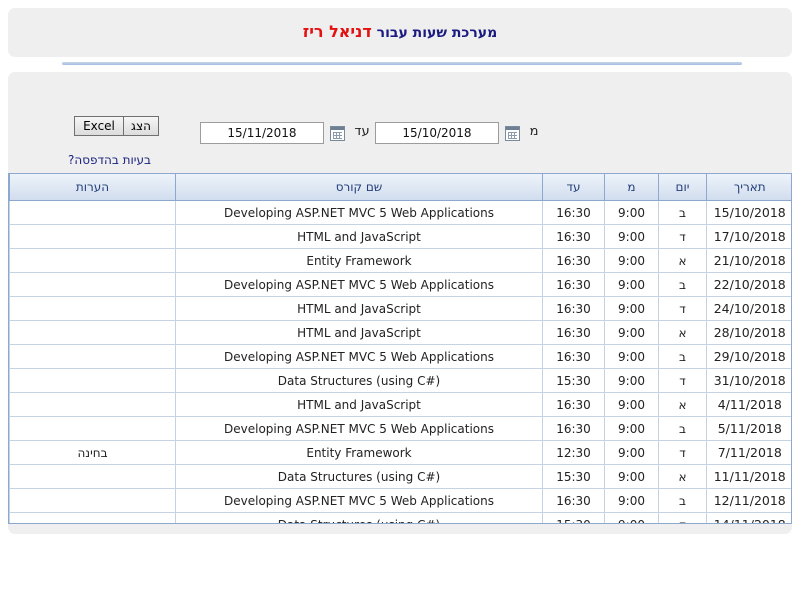  I want to click on cell-to: 12:30, so click(573, 452).